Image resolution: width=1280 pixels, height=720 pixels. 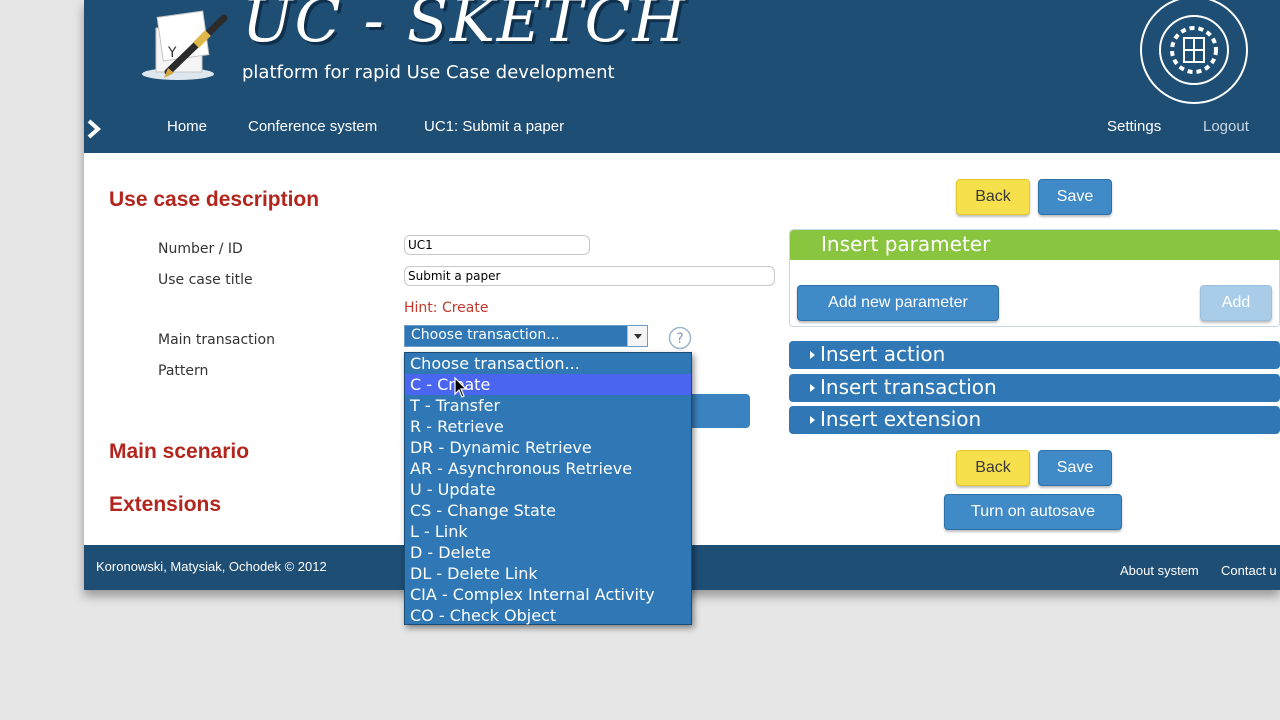 I want to click on main-transaction-label: Main transaction, so click(x=216, y=340).